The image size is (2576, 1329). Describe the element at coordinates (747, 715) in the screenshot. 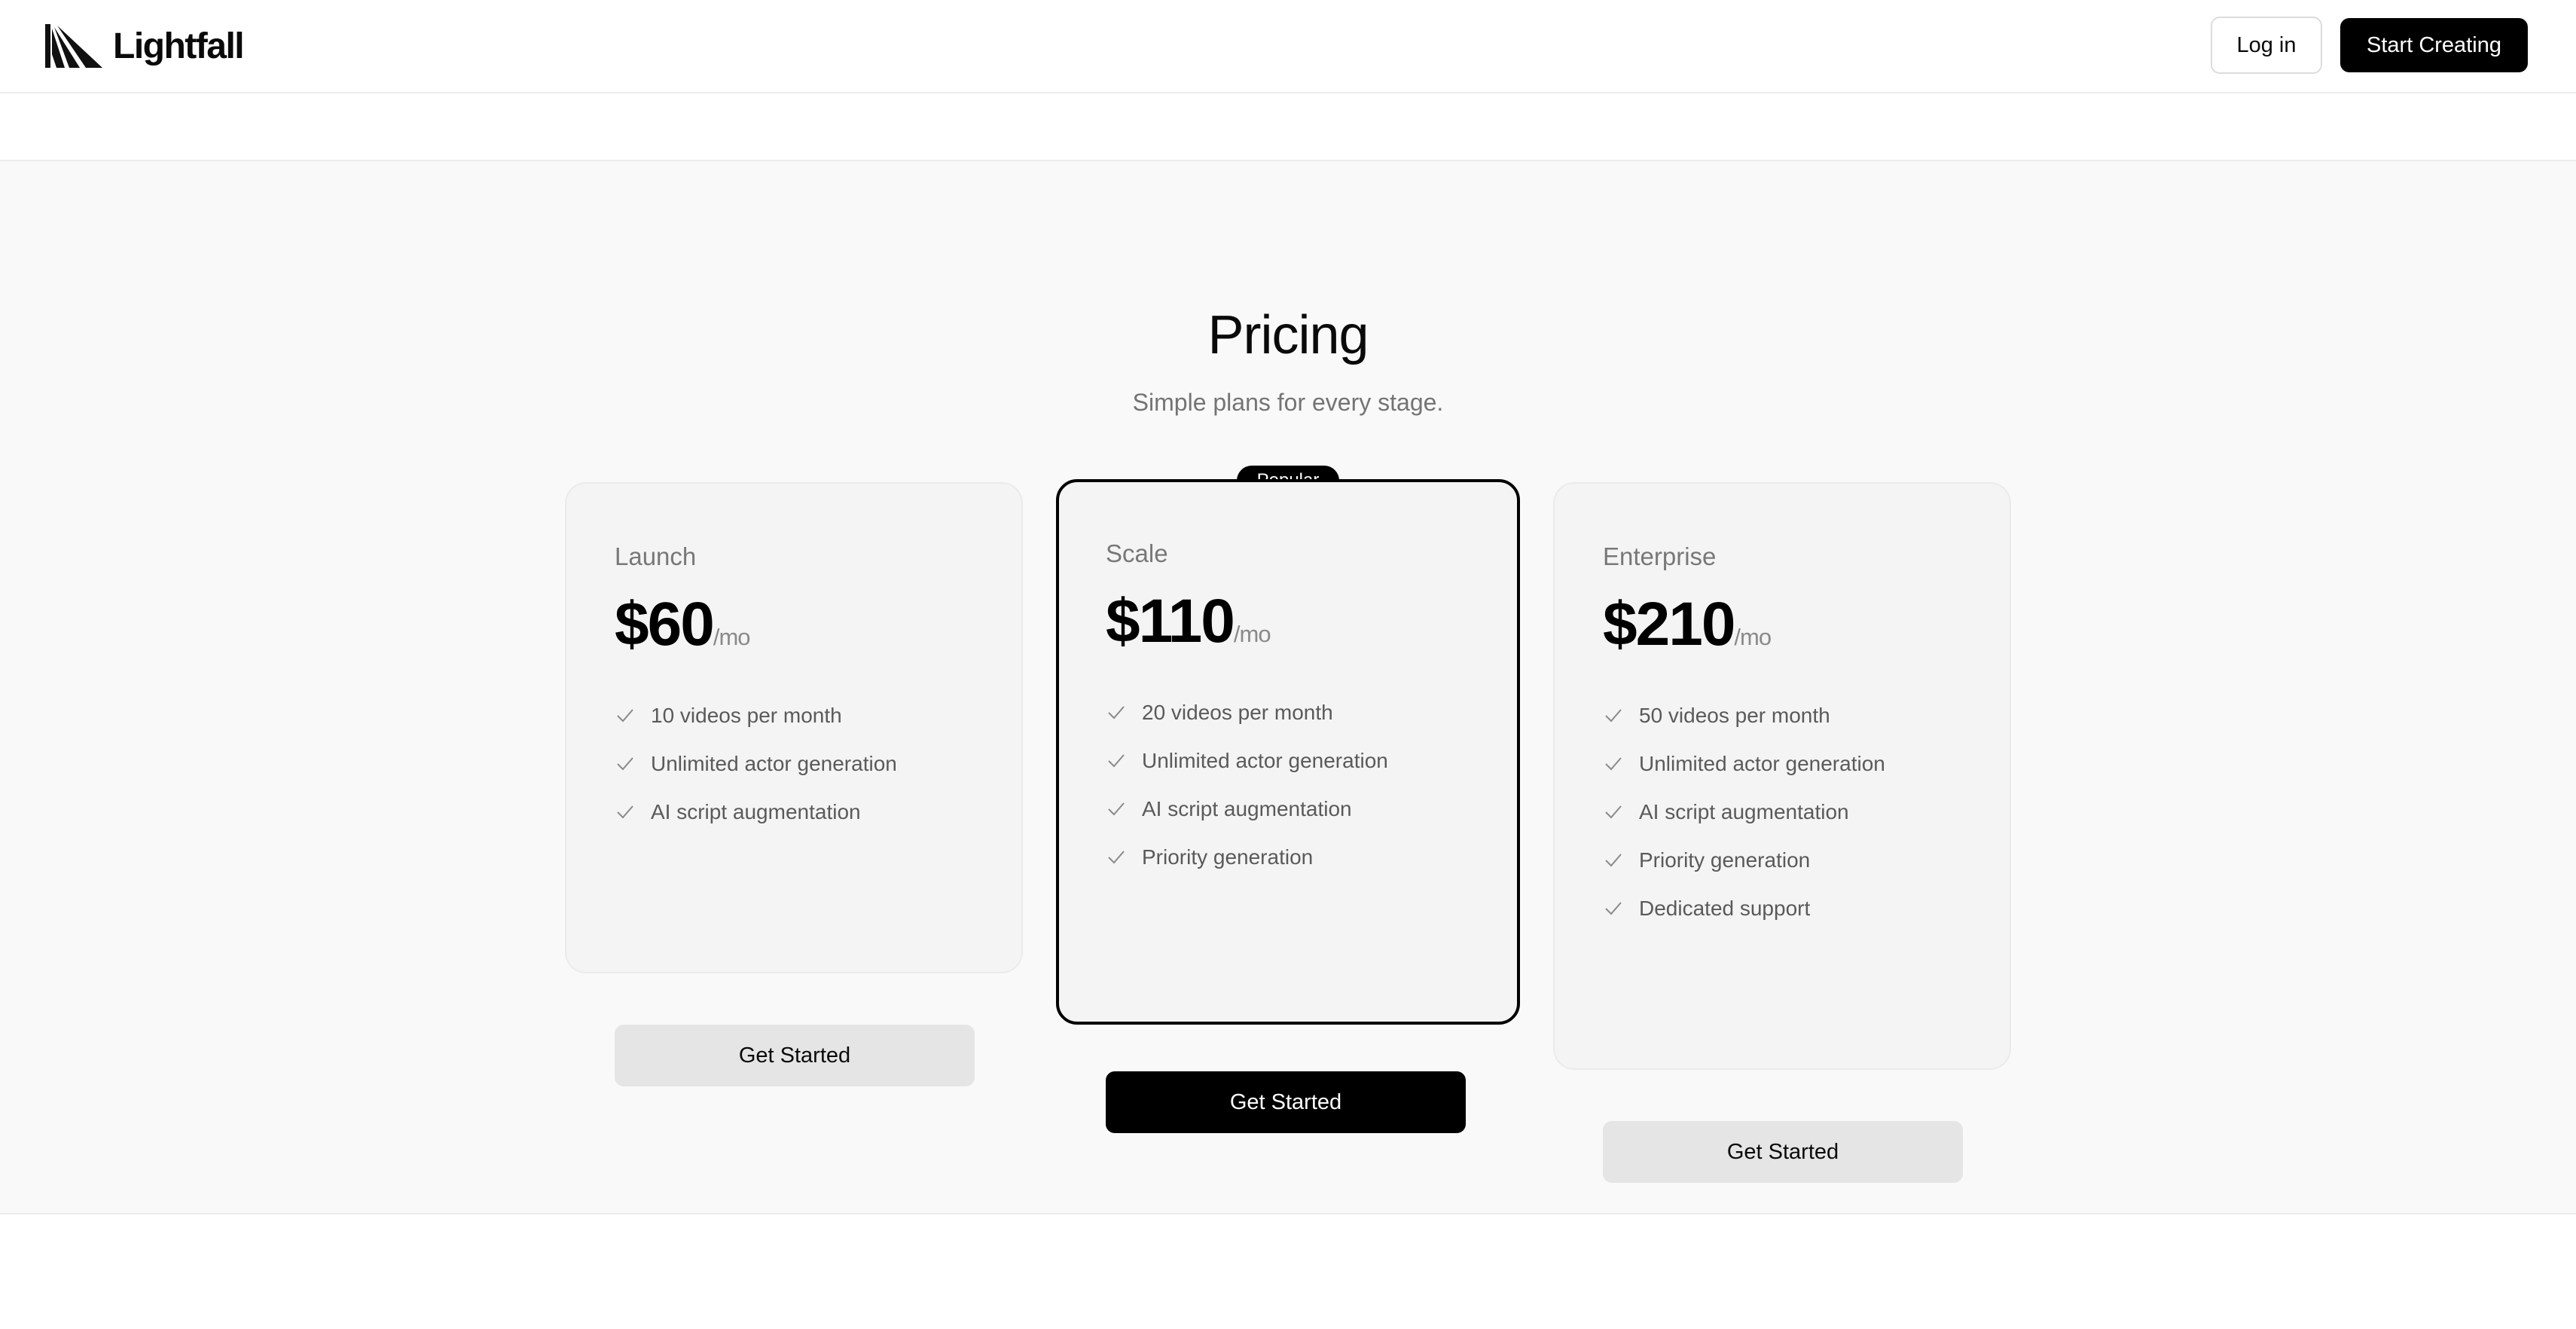

I see `feature-label: 10 videos per month` at that location.